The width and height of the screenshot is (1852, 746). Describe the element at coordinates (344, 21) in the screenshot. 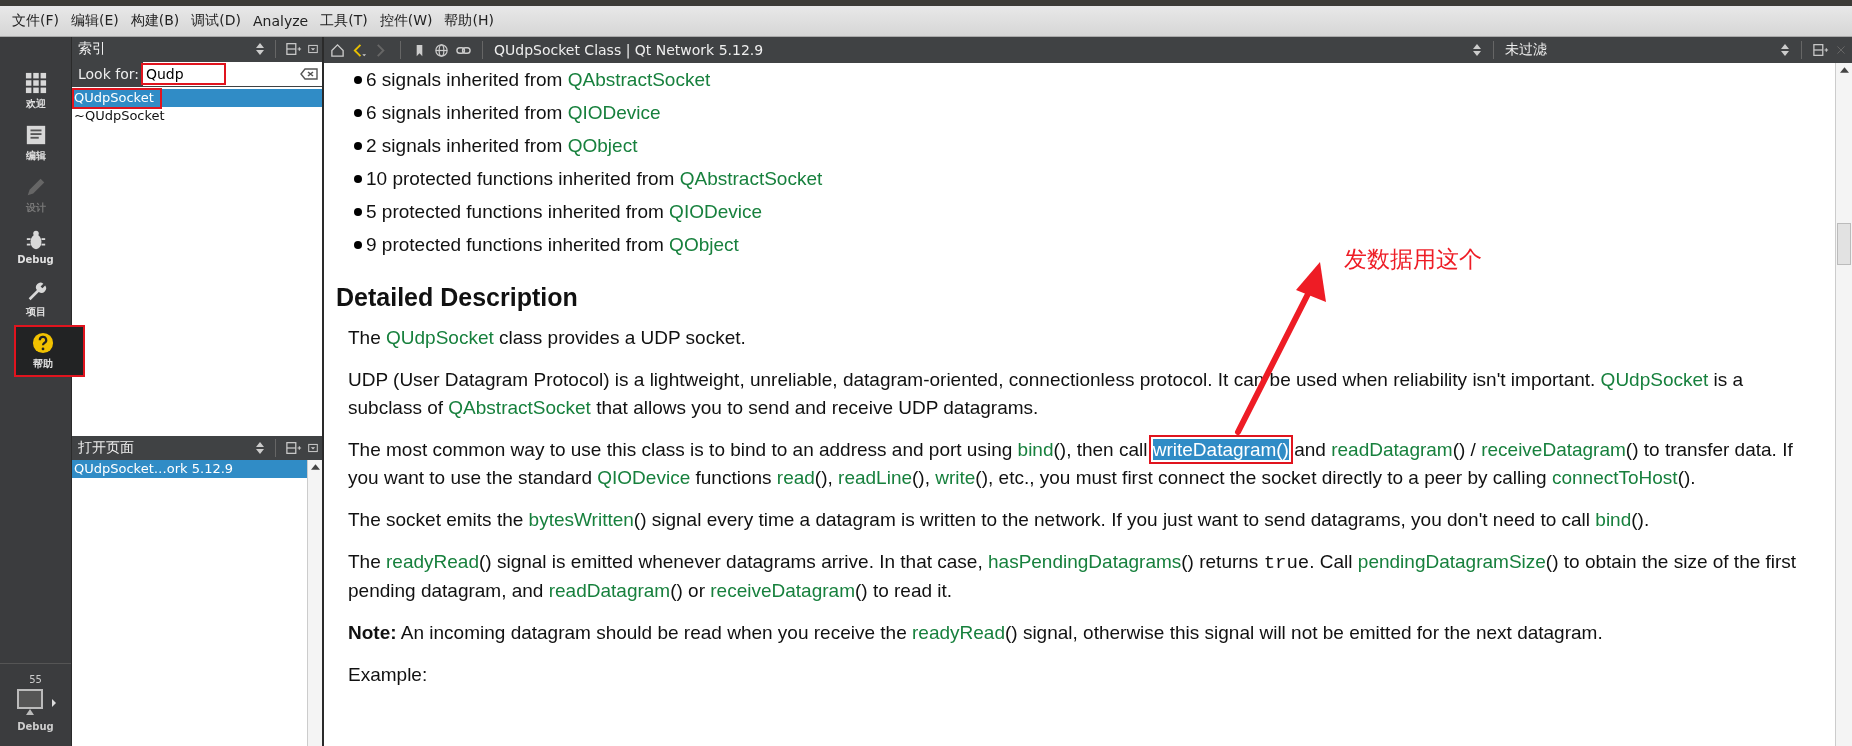

I see `menu-item: 工具(T)` at that location.